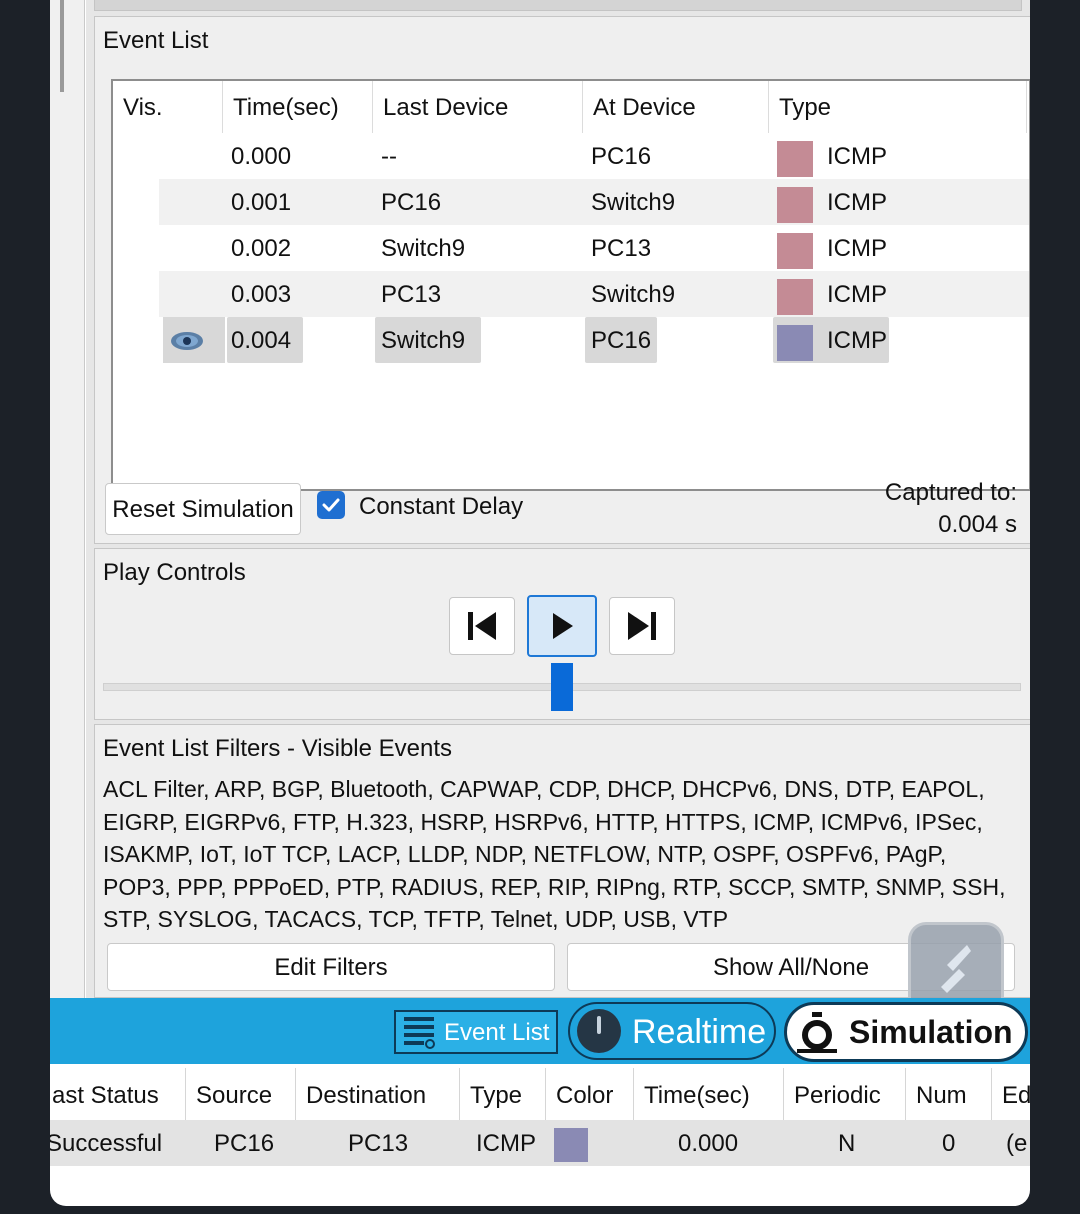 Image resolution: width=1080 pixels, height=1214 pixels. What do you see at coordinates (378, 1143) in the screenshot?
I see `pdu-destination: PC13` at bounding box center [378, 1143].